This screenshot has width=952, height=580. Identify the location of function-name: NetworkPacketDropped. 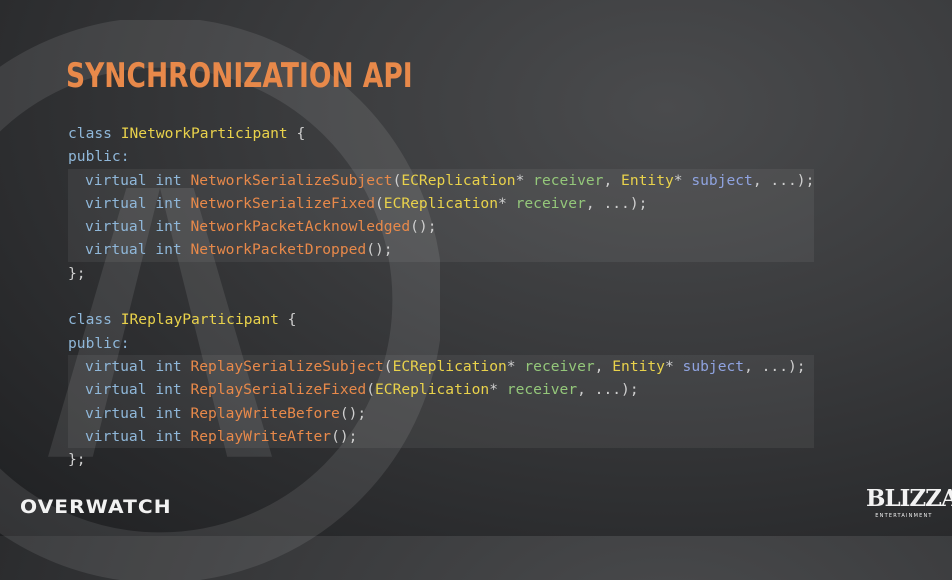
(278, 250).